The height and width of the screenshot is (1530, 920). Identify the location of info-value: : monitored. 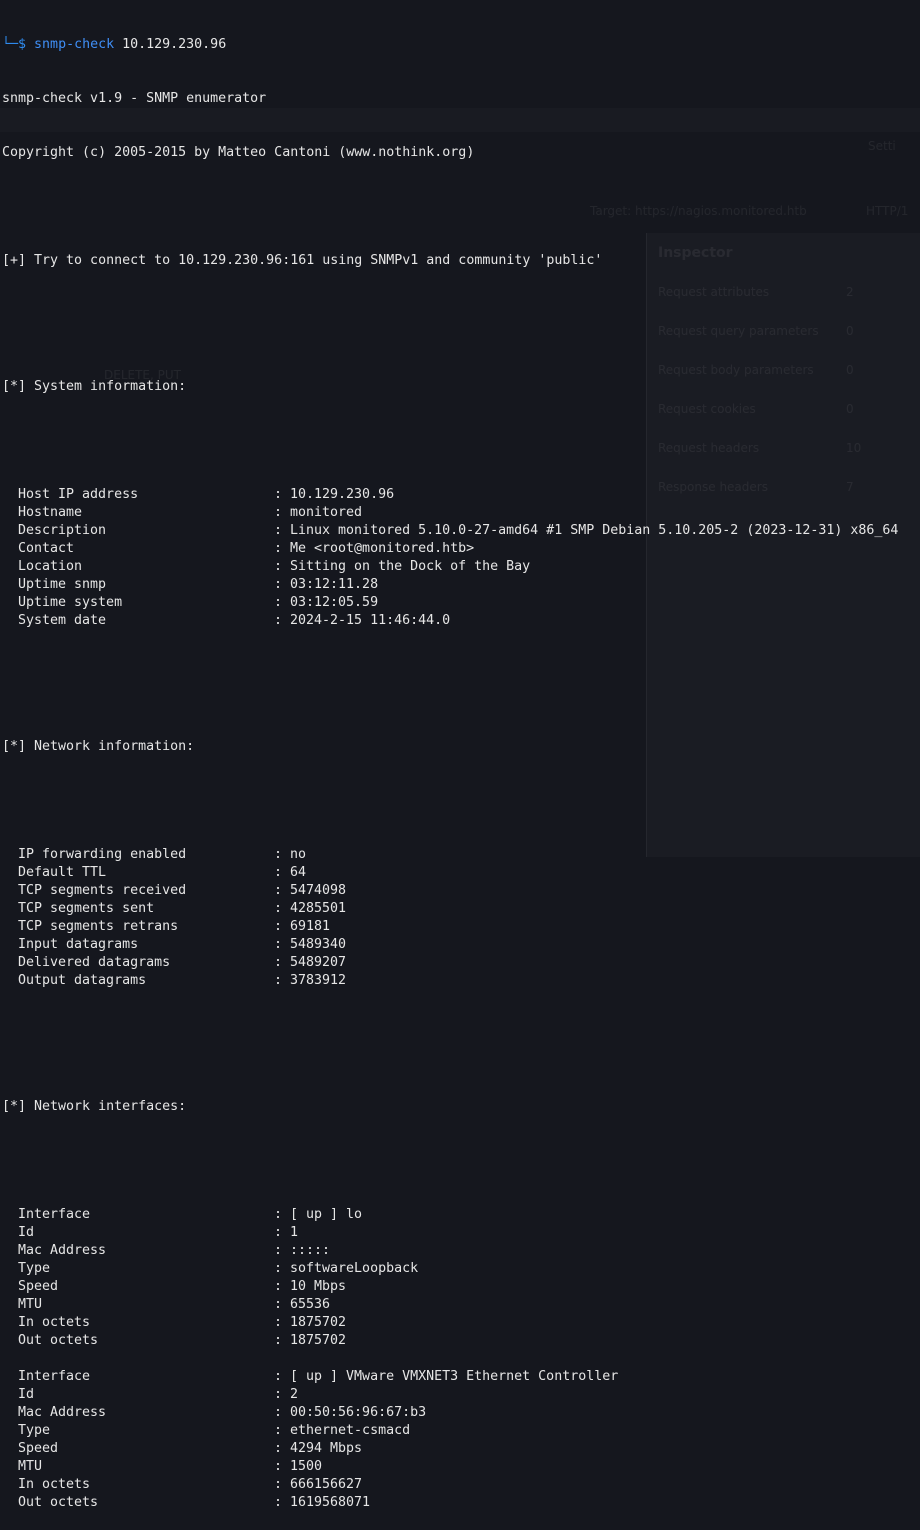
(318, 512).